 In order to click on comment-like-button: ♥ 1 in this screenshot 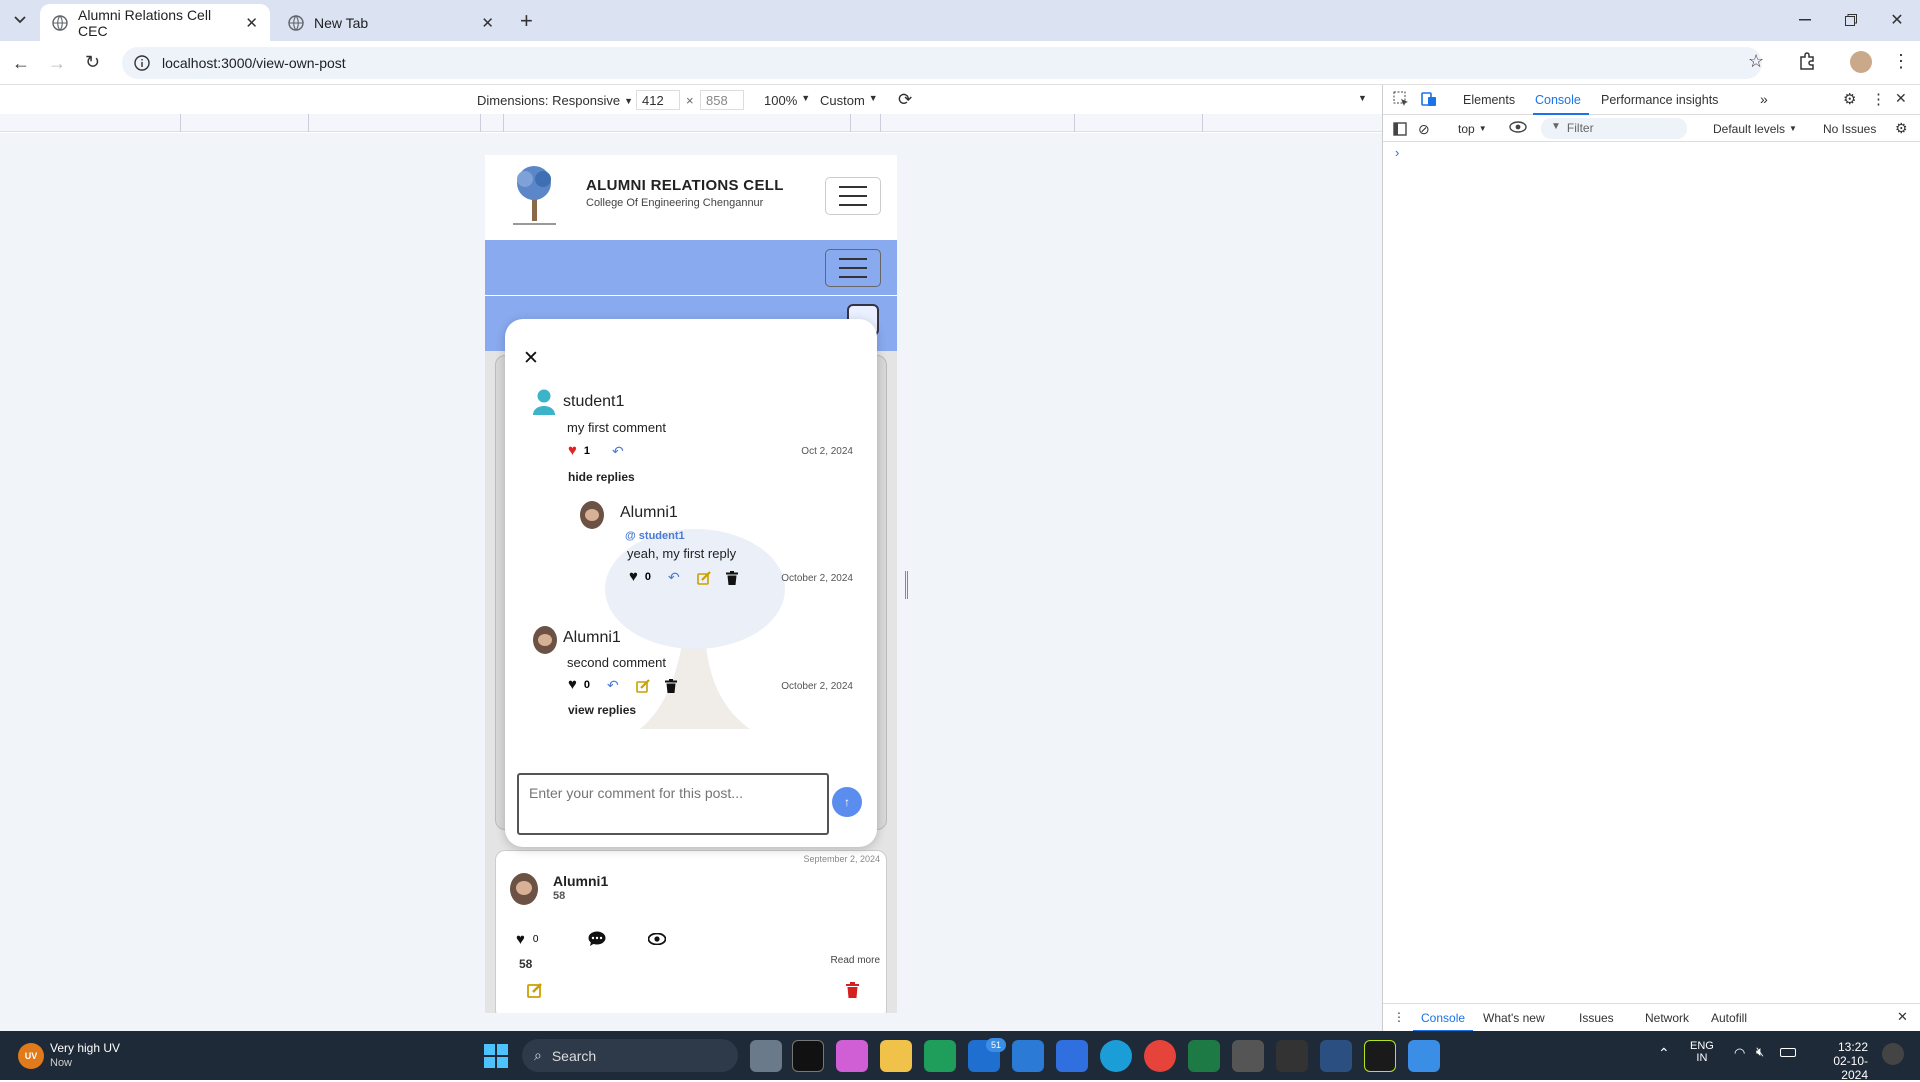, I will do `click(579, 450)`.